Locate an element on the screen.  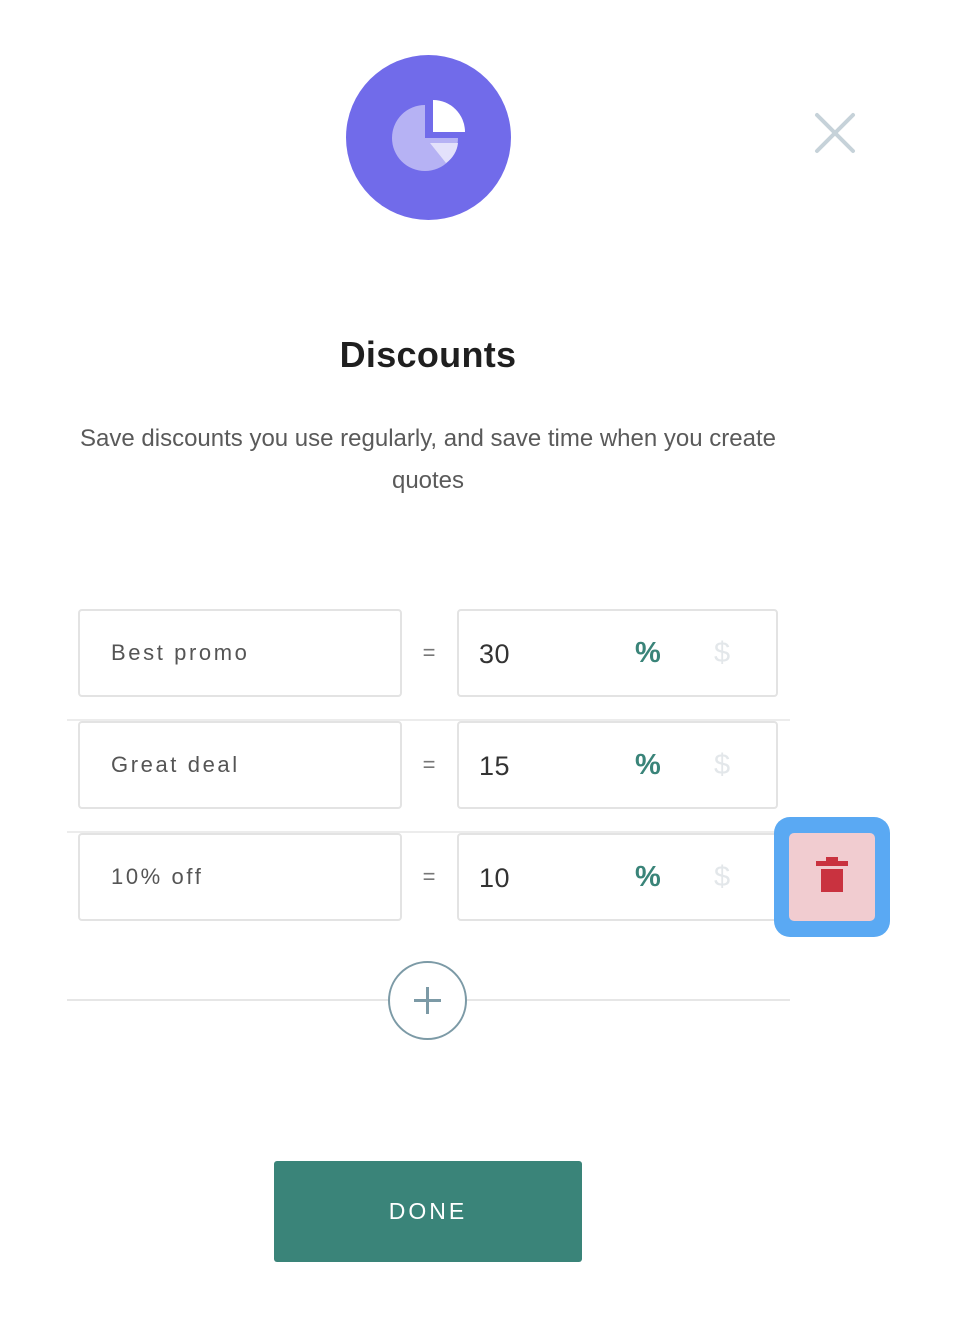
discount-value-input: 15 % $ is located at coordinates (617, 765).